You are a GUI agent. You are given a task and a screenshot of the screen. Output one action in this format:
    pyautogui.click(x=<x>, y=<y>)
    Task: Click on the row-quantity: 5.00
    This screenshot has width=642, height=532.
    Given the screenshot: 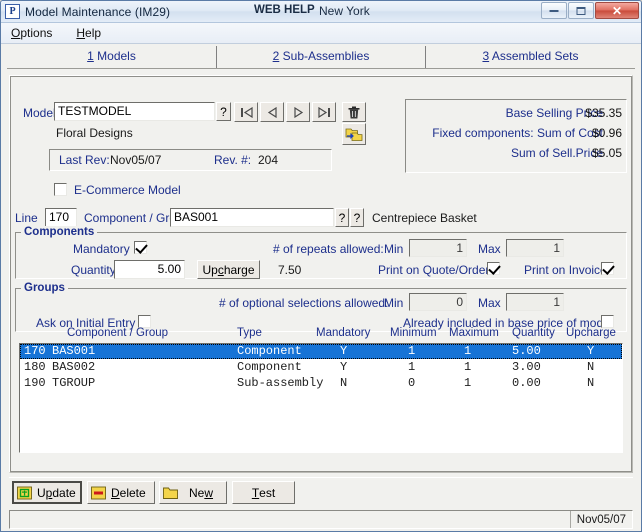 What is the action you would take?
    pyautogui.click(x=526, y=351)
    